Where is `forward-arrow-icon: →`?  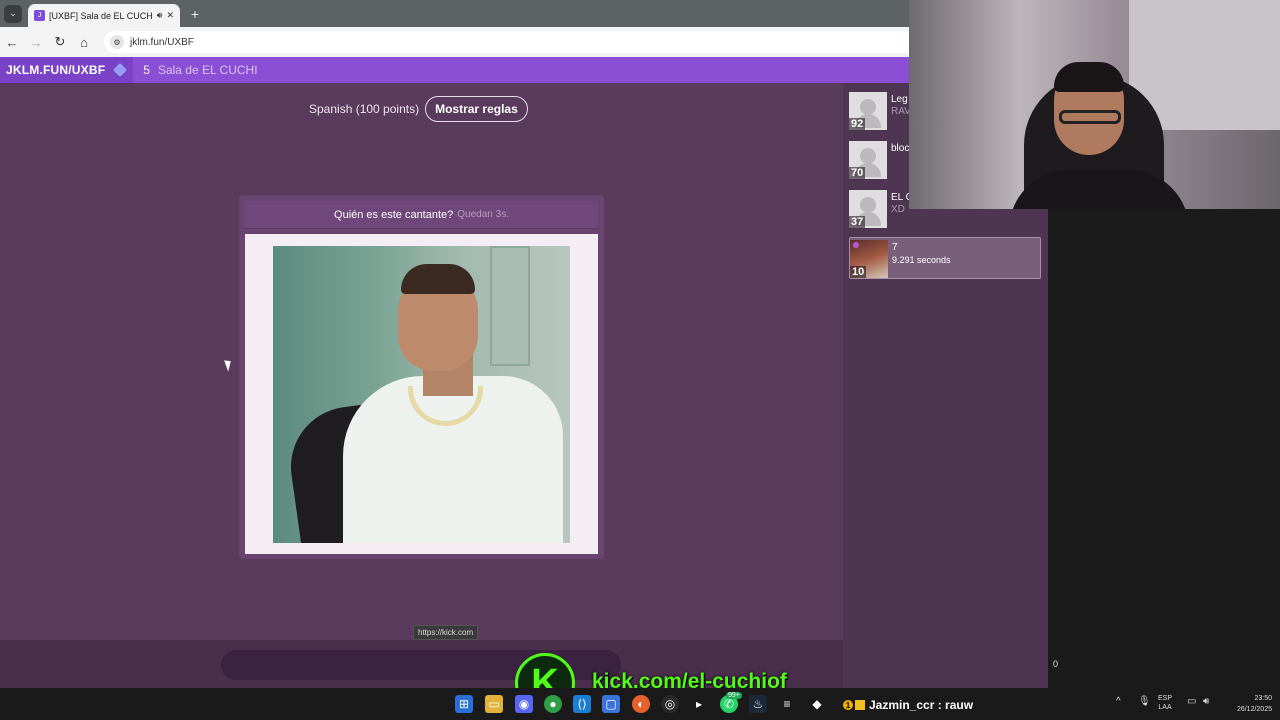 forward-arrow-icon: → is located at coordinates (36, 42).